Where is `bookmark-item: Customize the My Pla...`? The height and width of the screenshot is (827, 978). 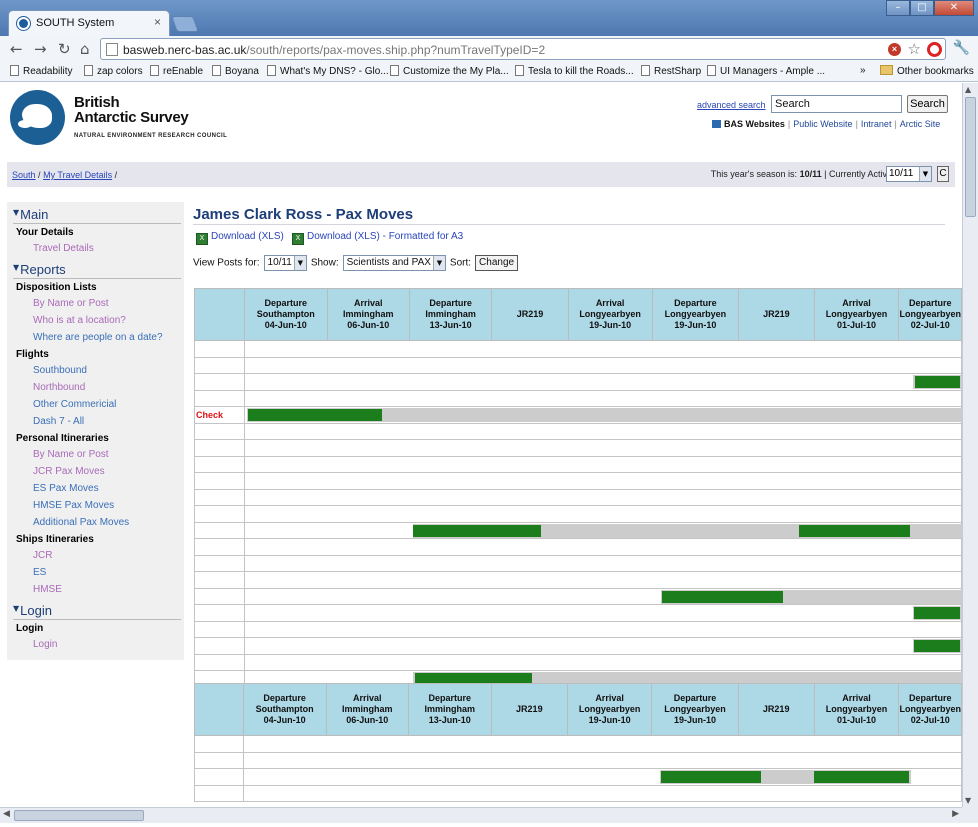 bookmark-item: Customize the My Pla... is located at coordinates (449, 71).